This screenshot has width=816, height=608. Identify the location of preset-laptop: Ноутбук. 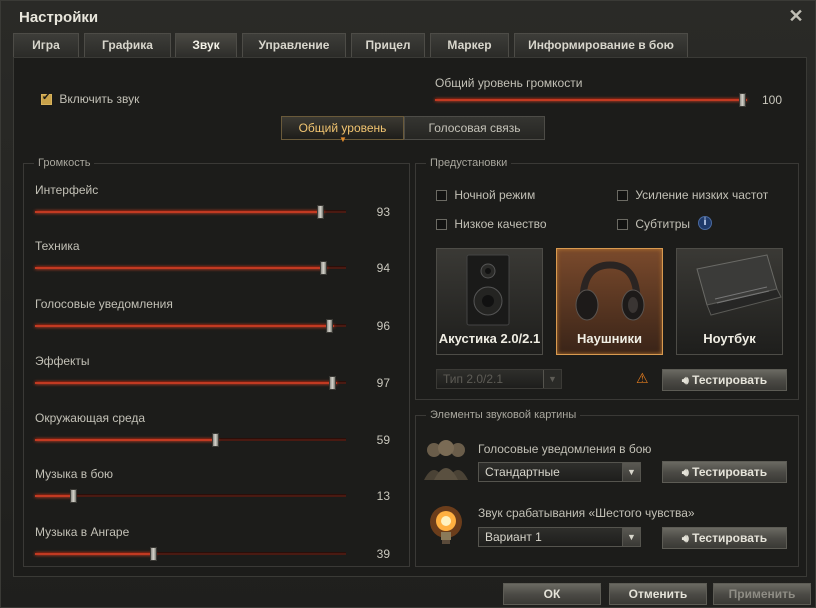
(729, 301).